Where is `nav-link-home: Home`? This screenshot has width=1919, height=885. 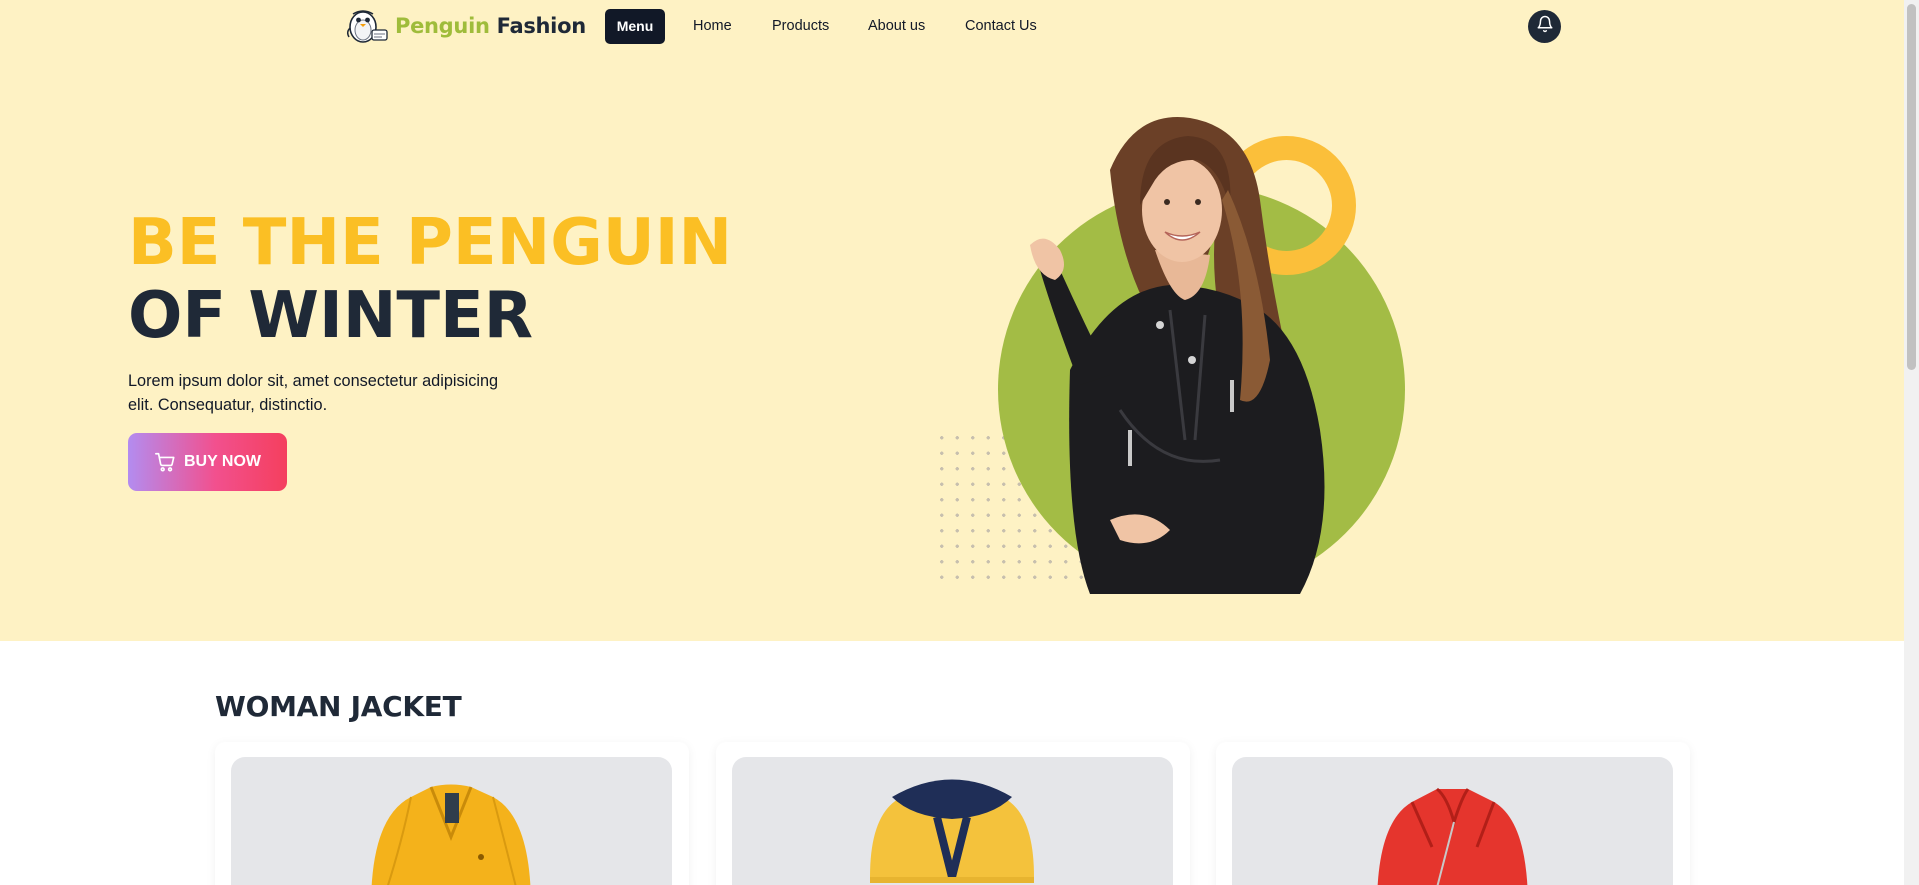
nav-link-home: Home is located at coordinates (712, 26).